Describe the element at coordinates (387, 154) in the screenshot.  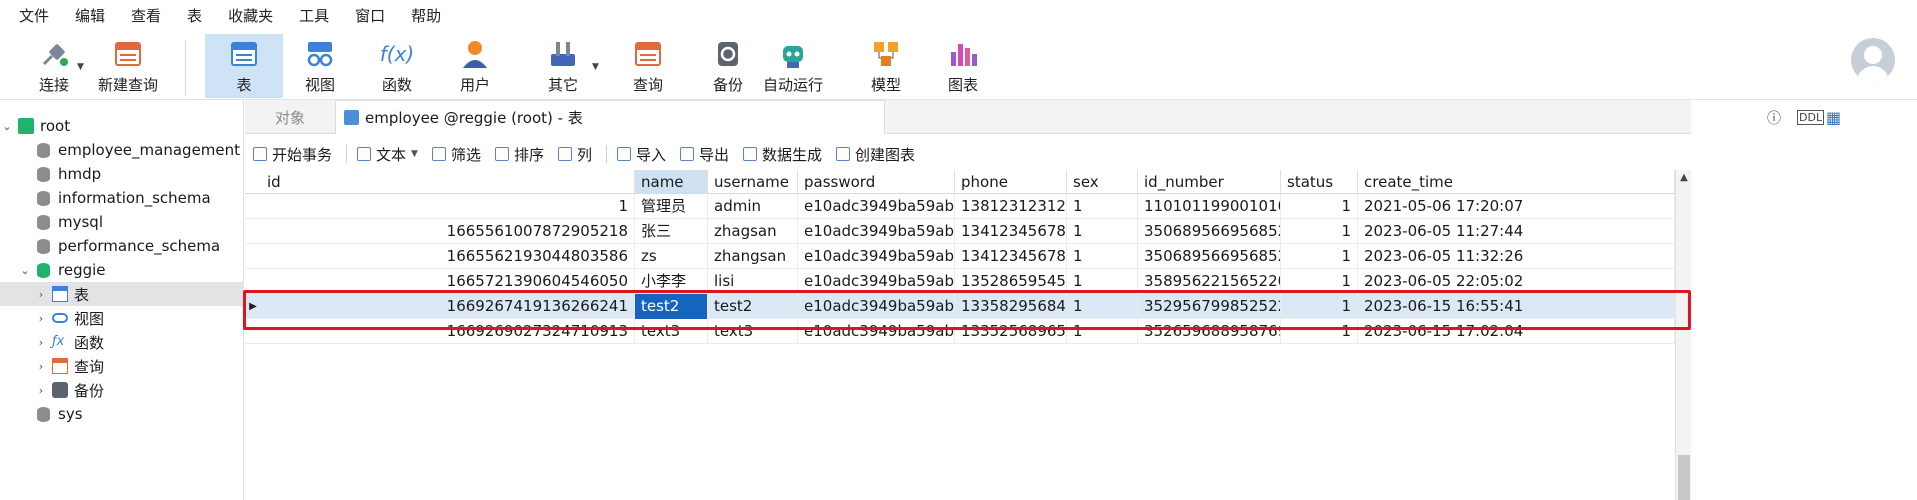
I see `text-view-button: 文本 ▼` at that location.